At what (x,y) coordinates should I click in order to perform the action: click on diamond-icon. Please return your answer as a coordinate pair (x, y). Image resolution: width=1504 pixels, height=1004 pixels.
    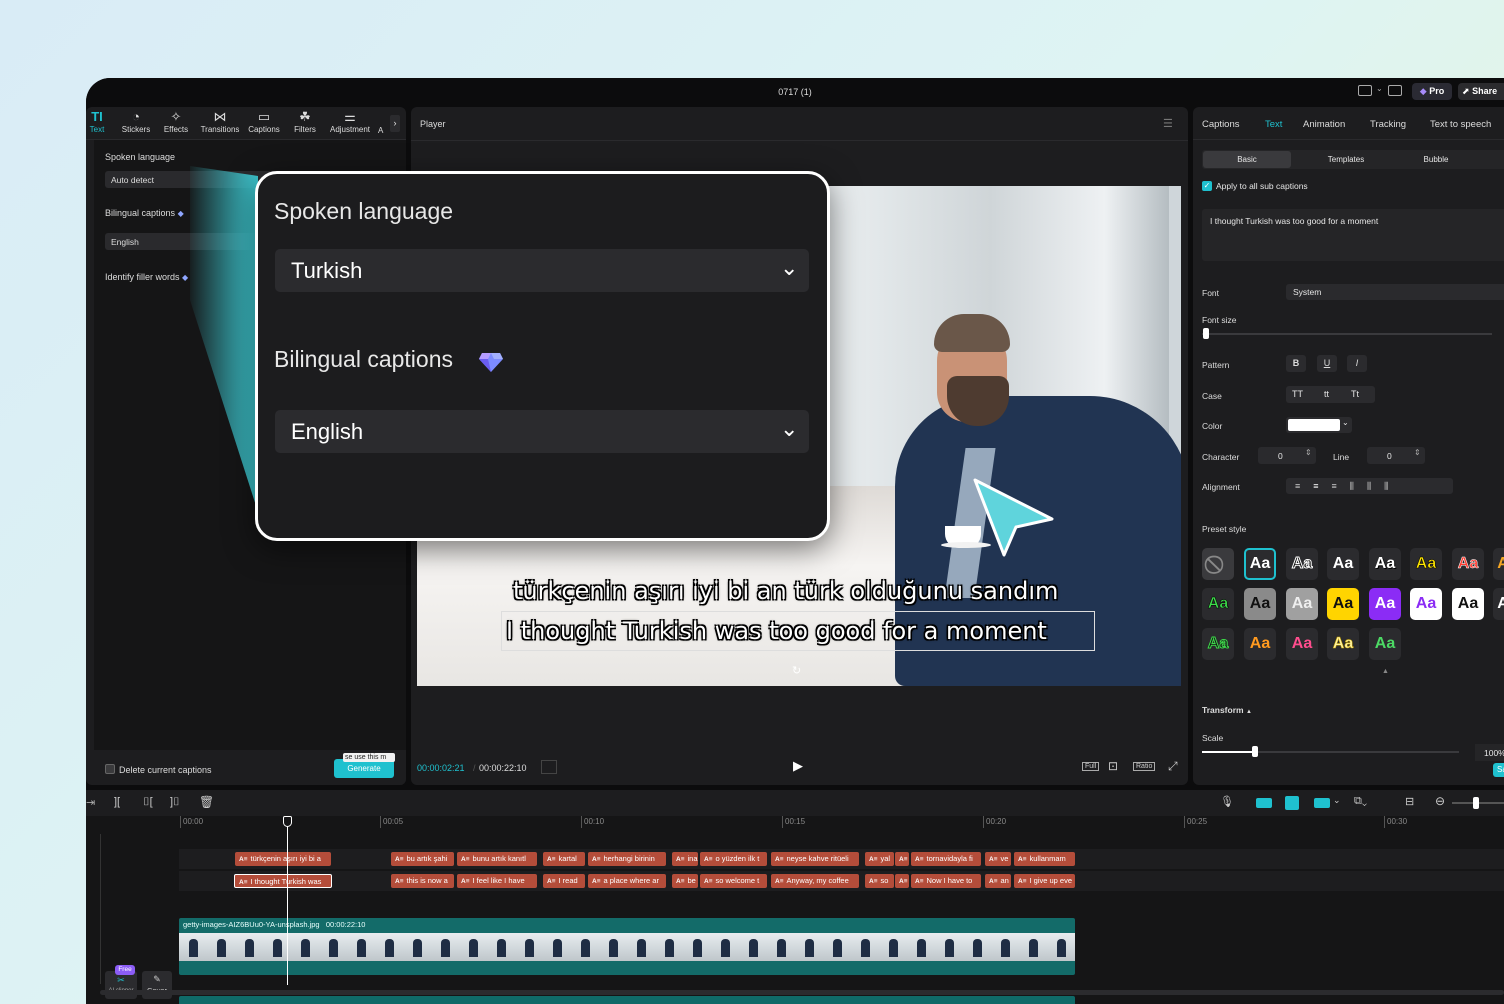
    Looking at the image, I should click on (491, 362).